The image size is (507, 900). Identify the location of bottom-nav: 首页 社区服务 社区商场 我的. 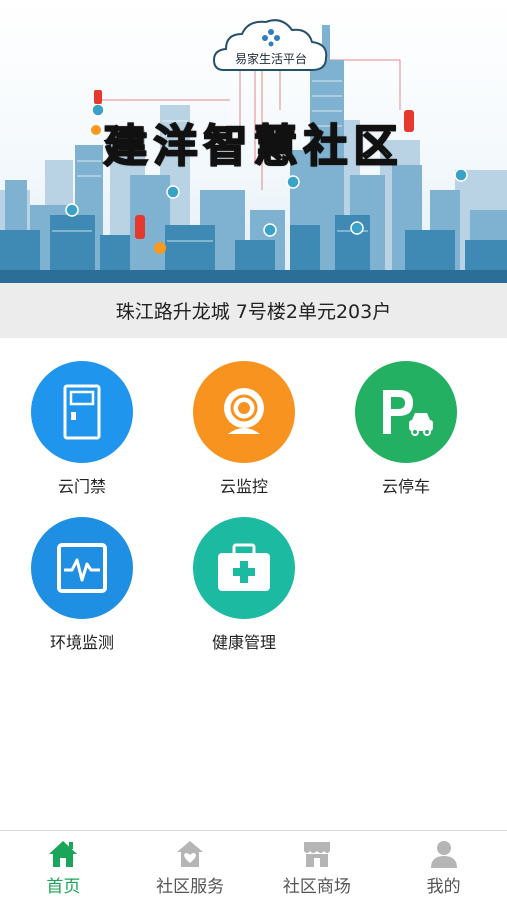
(253, 865).